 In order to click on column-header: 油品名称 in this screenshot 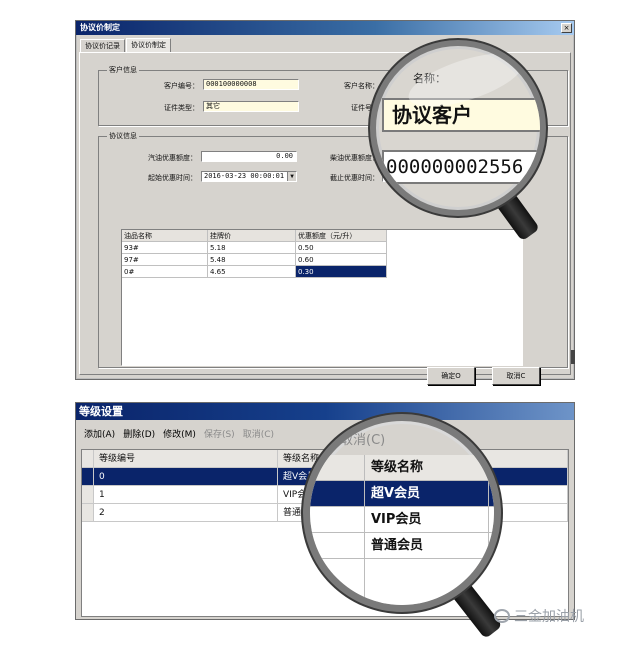, I will do `click(165, 236)`.